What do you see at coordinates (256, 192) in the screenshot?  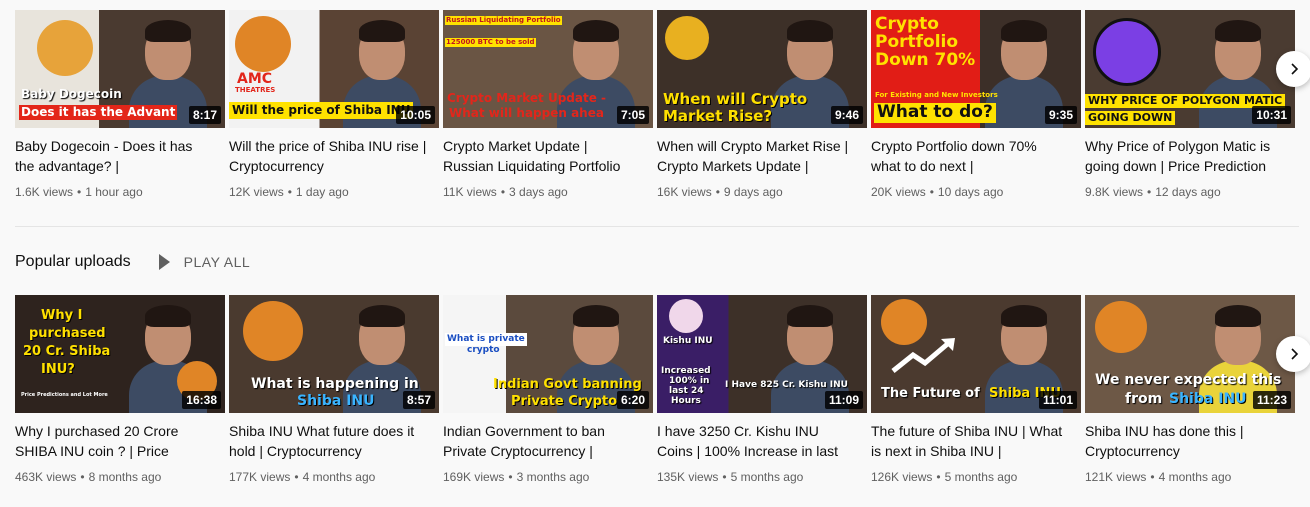 I see `view-count: 12K views` at bounding box center [256, 192].